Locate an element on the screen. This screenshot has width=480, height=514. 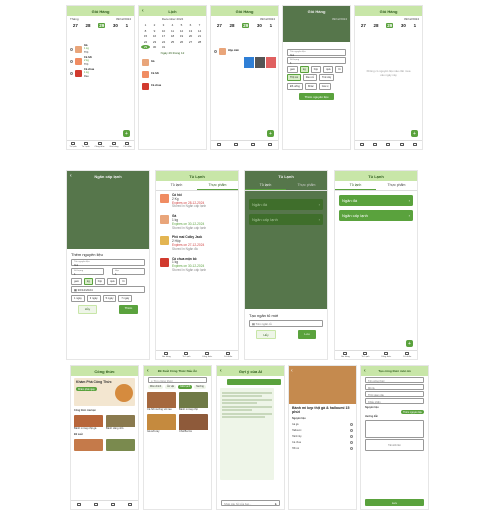
unit-chip-selected: kg is located at coordinates (88, 281).